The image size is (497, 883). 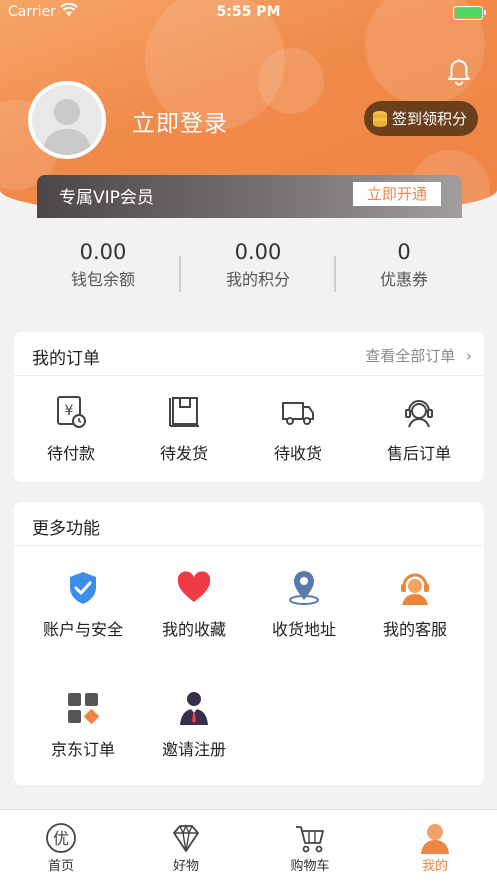 What do you see at coordinates (469, 13) in the screenshot?
I see `battery-icon` at bounding box center [469, 13].